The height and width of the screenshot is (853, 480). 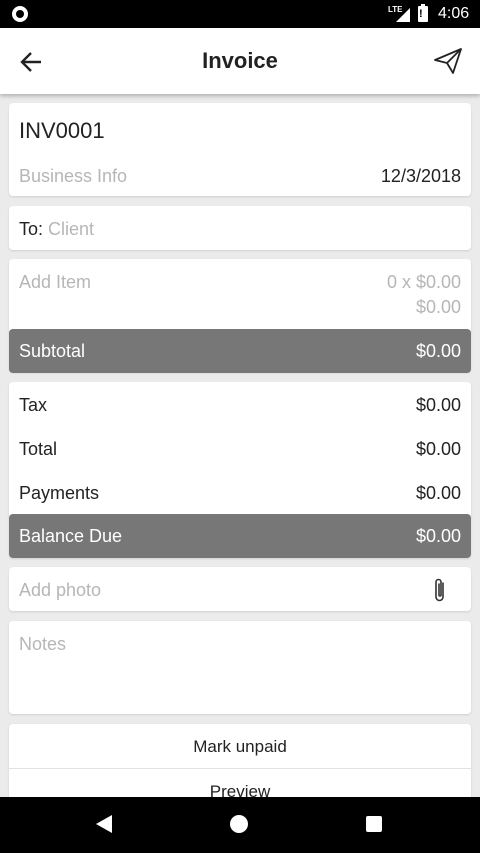 I want to click on notes-card: Notes, so click(x=240, y=667).